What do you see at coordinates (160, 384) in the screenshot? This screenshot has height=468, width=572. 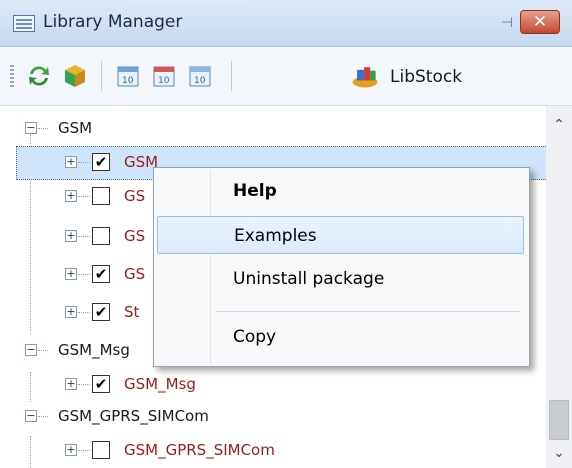 I see `package-label: GSM_Msg` at bounding box center [160, 384].